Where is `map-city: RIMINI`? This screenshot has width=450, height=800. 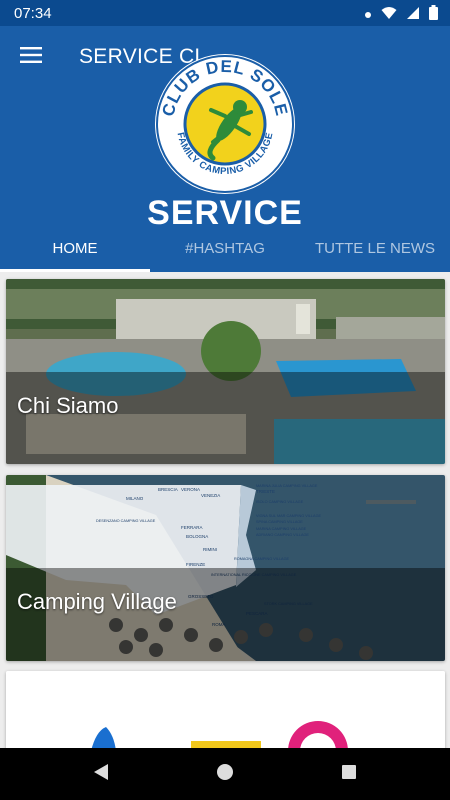 map-city: RIMINI is located at coordinates (210, 549).